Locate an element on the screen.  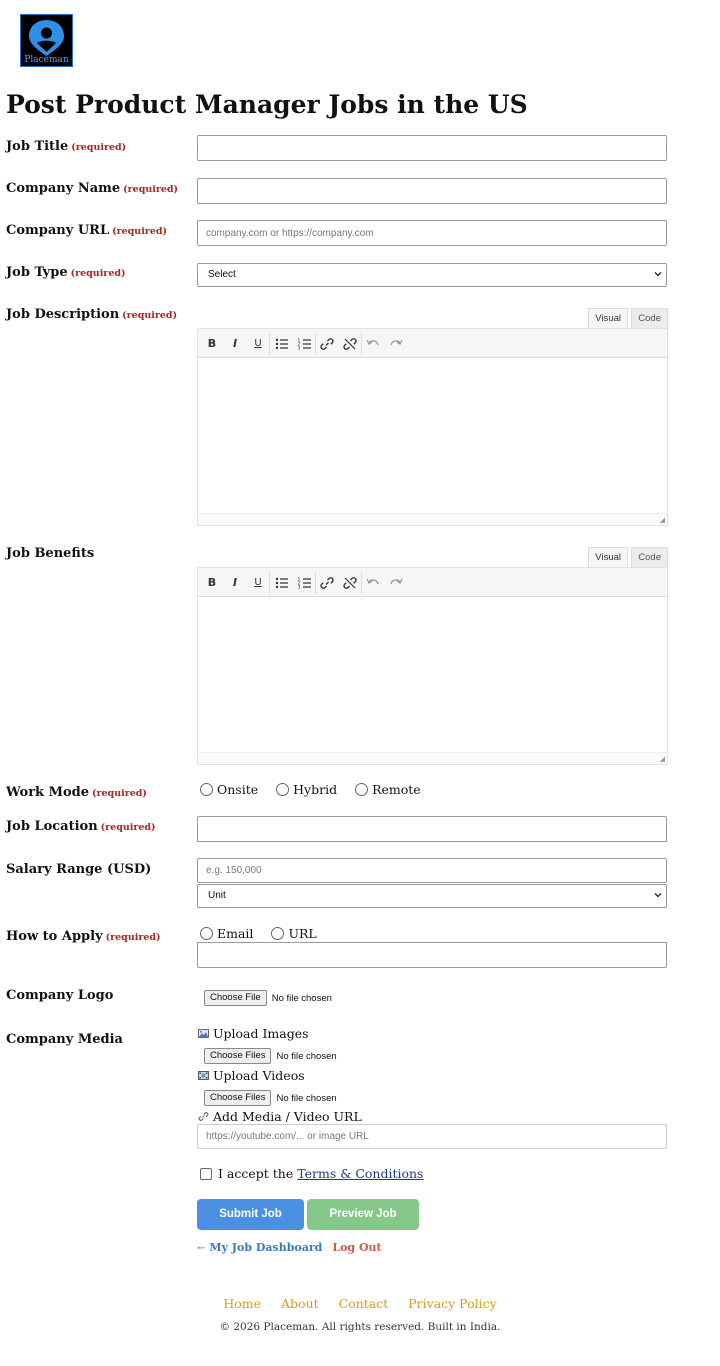
chevron-down-icon is located at coordinates (658, 895).